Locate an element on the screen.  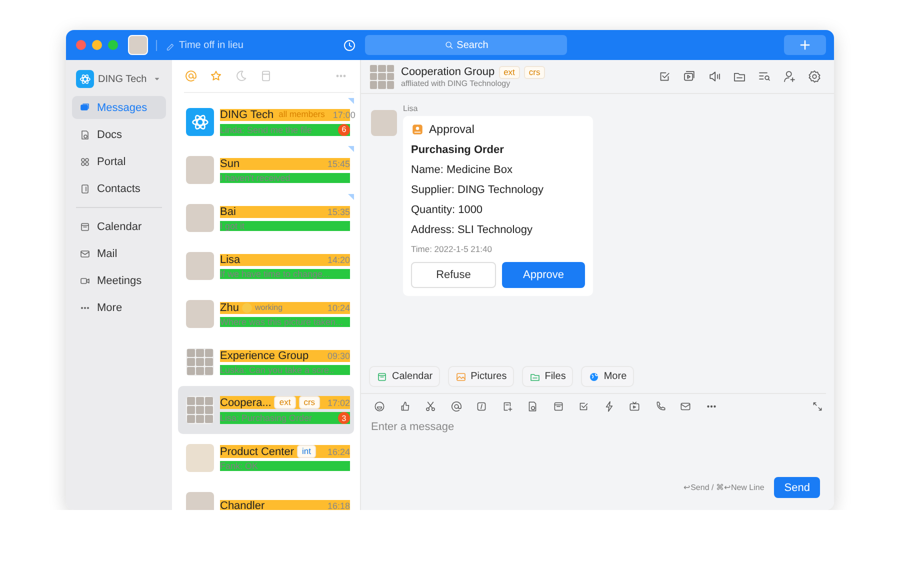
unread-count: 6 is located at coordinates (344, 130).